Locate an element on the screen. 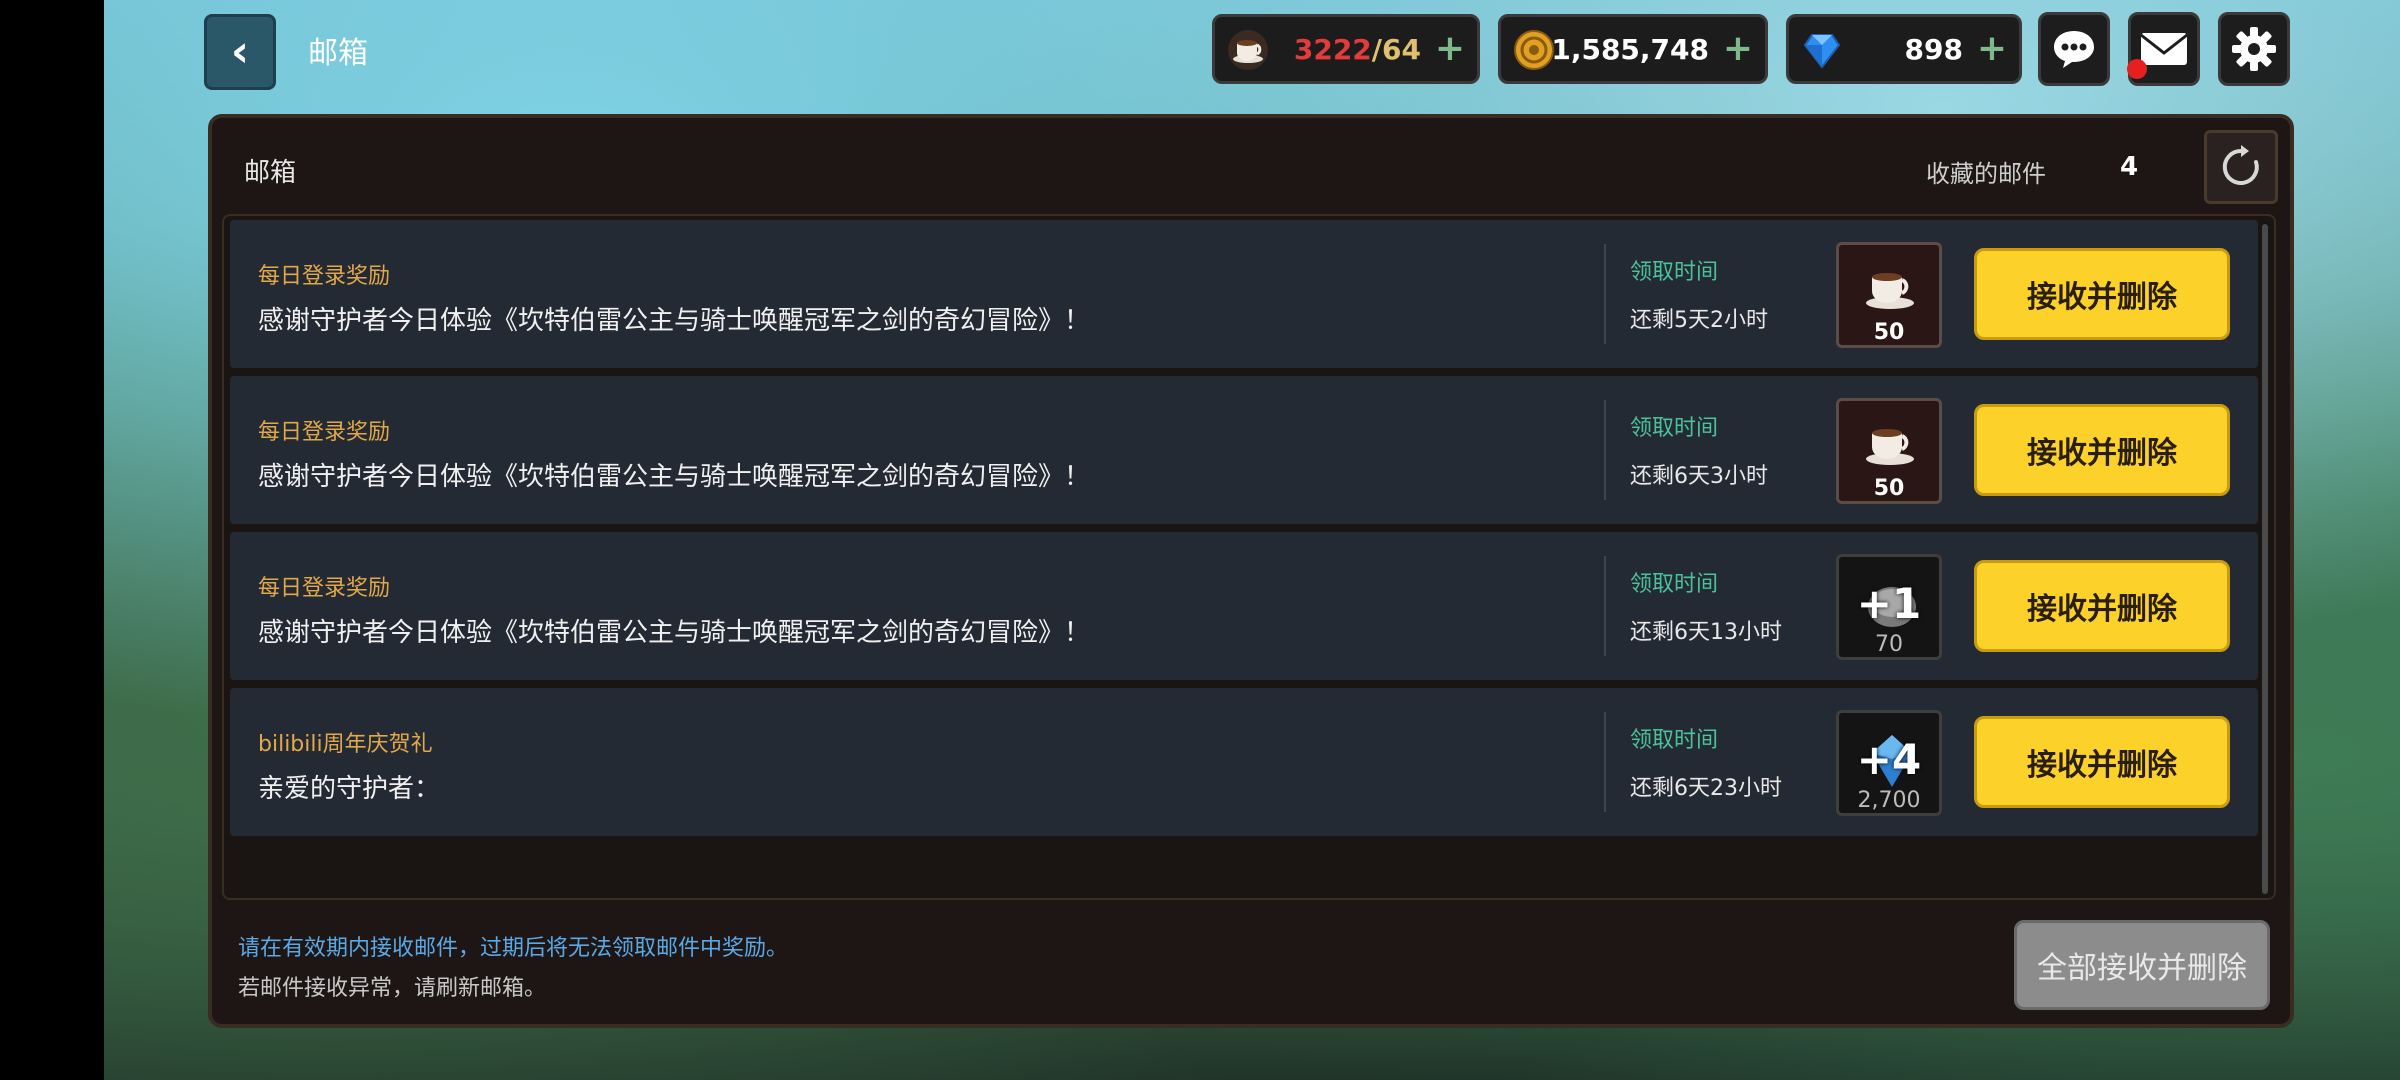  reward-slot: +4 2,700 is located at coordinates (1889, 763).